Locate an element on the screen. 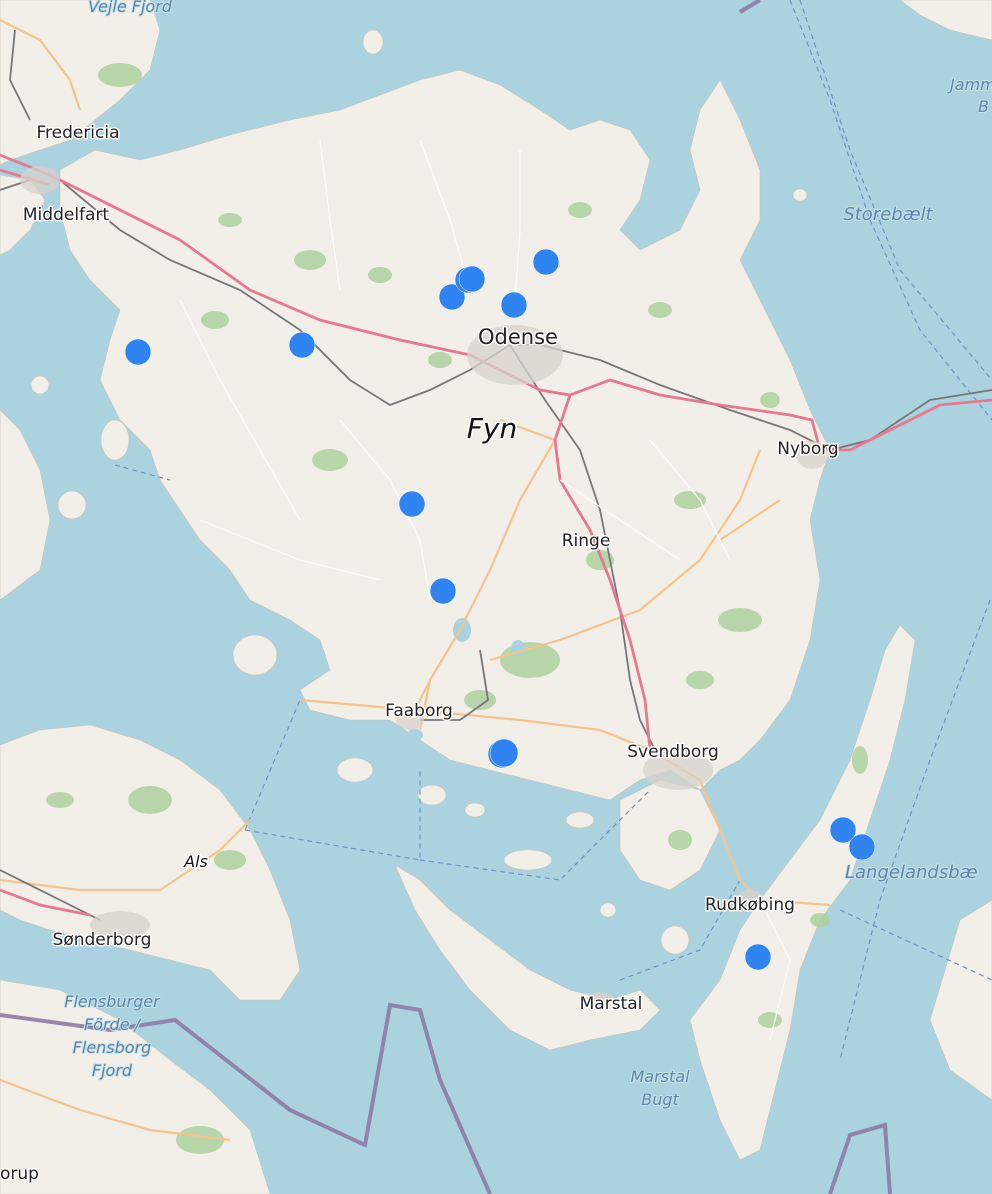 Image resolution: width=992 pixels, height=1194 pixels. place-label-orup: orup is located at coordinates (19, 1174).